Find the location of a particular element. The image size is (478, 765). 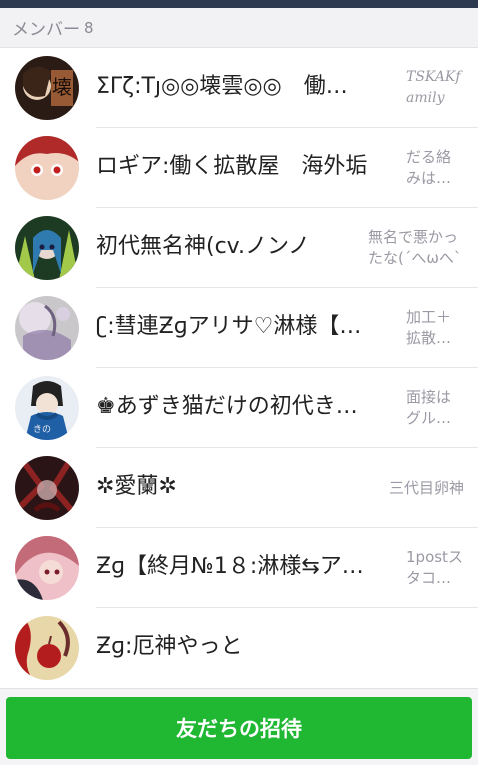

members-section-header: メンバー 8 is located at coordinates (239, 28).